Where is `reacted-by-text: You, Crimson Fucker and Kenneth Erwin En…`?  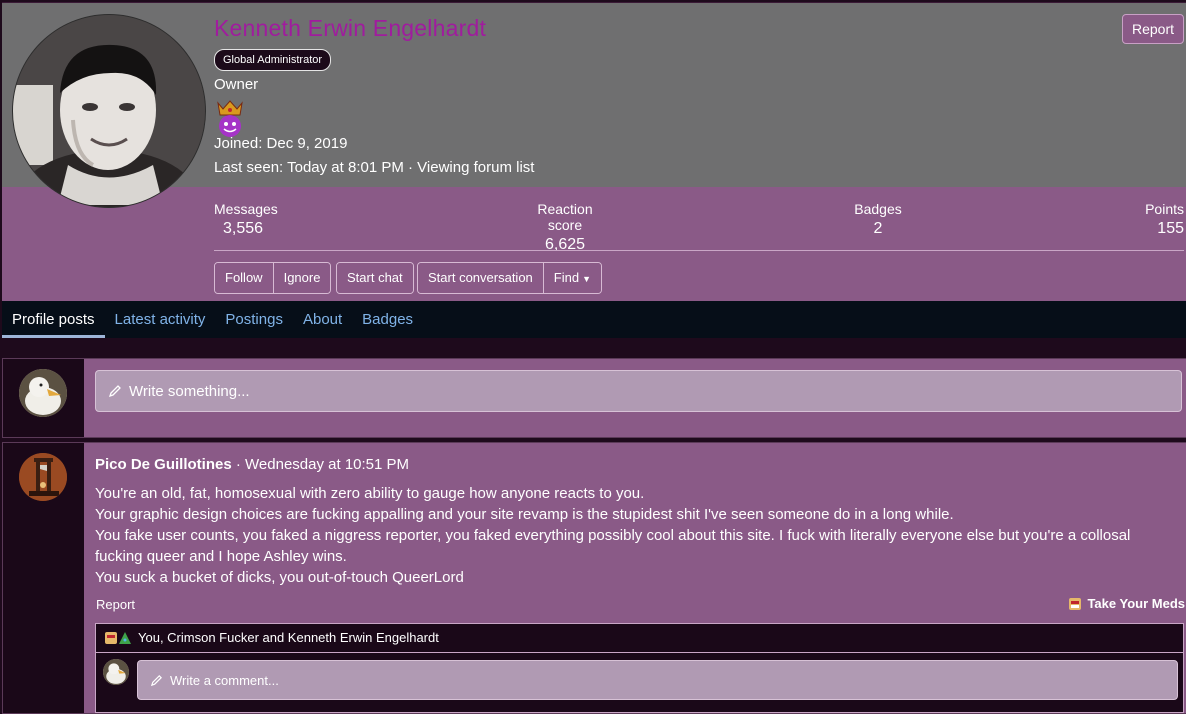 reacted-by-text: You, Crimson Fucker and Kenneth Erwin En… is located at coordinates (288, 637).